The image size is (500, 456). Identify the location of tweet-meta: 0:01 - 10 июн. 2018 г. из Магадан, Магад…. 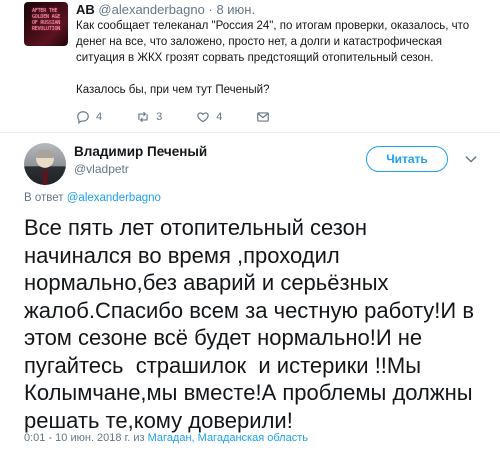
(166, 438).